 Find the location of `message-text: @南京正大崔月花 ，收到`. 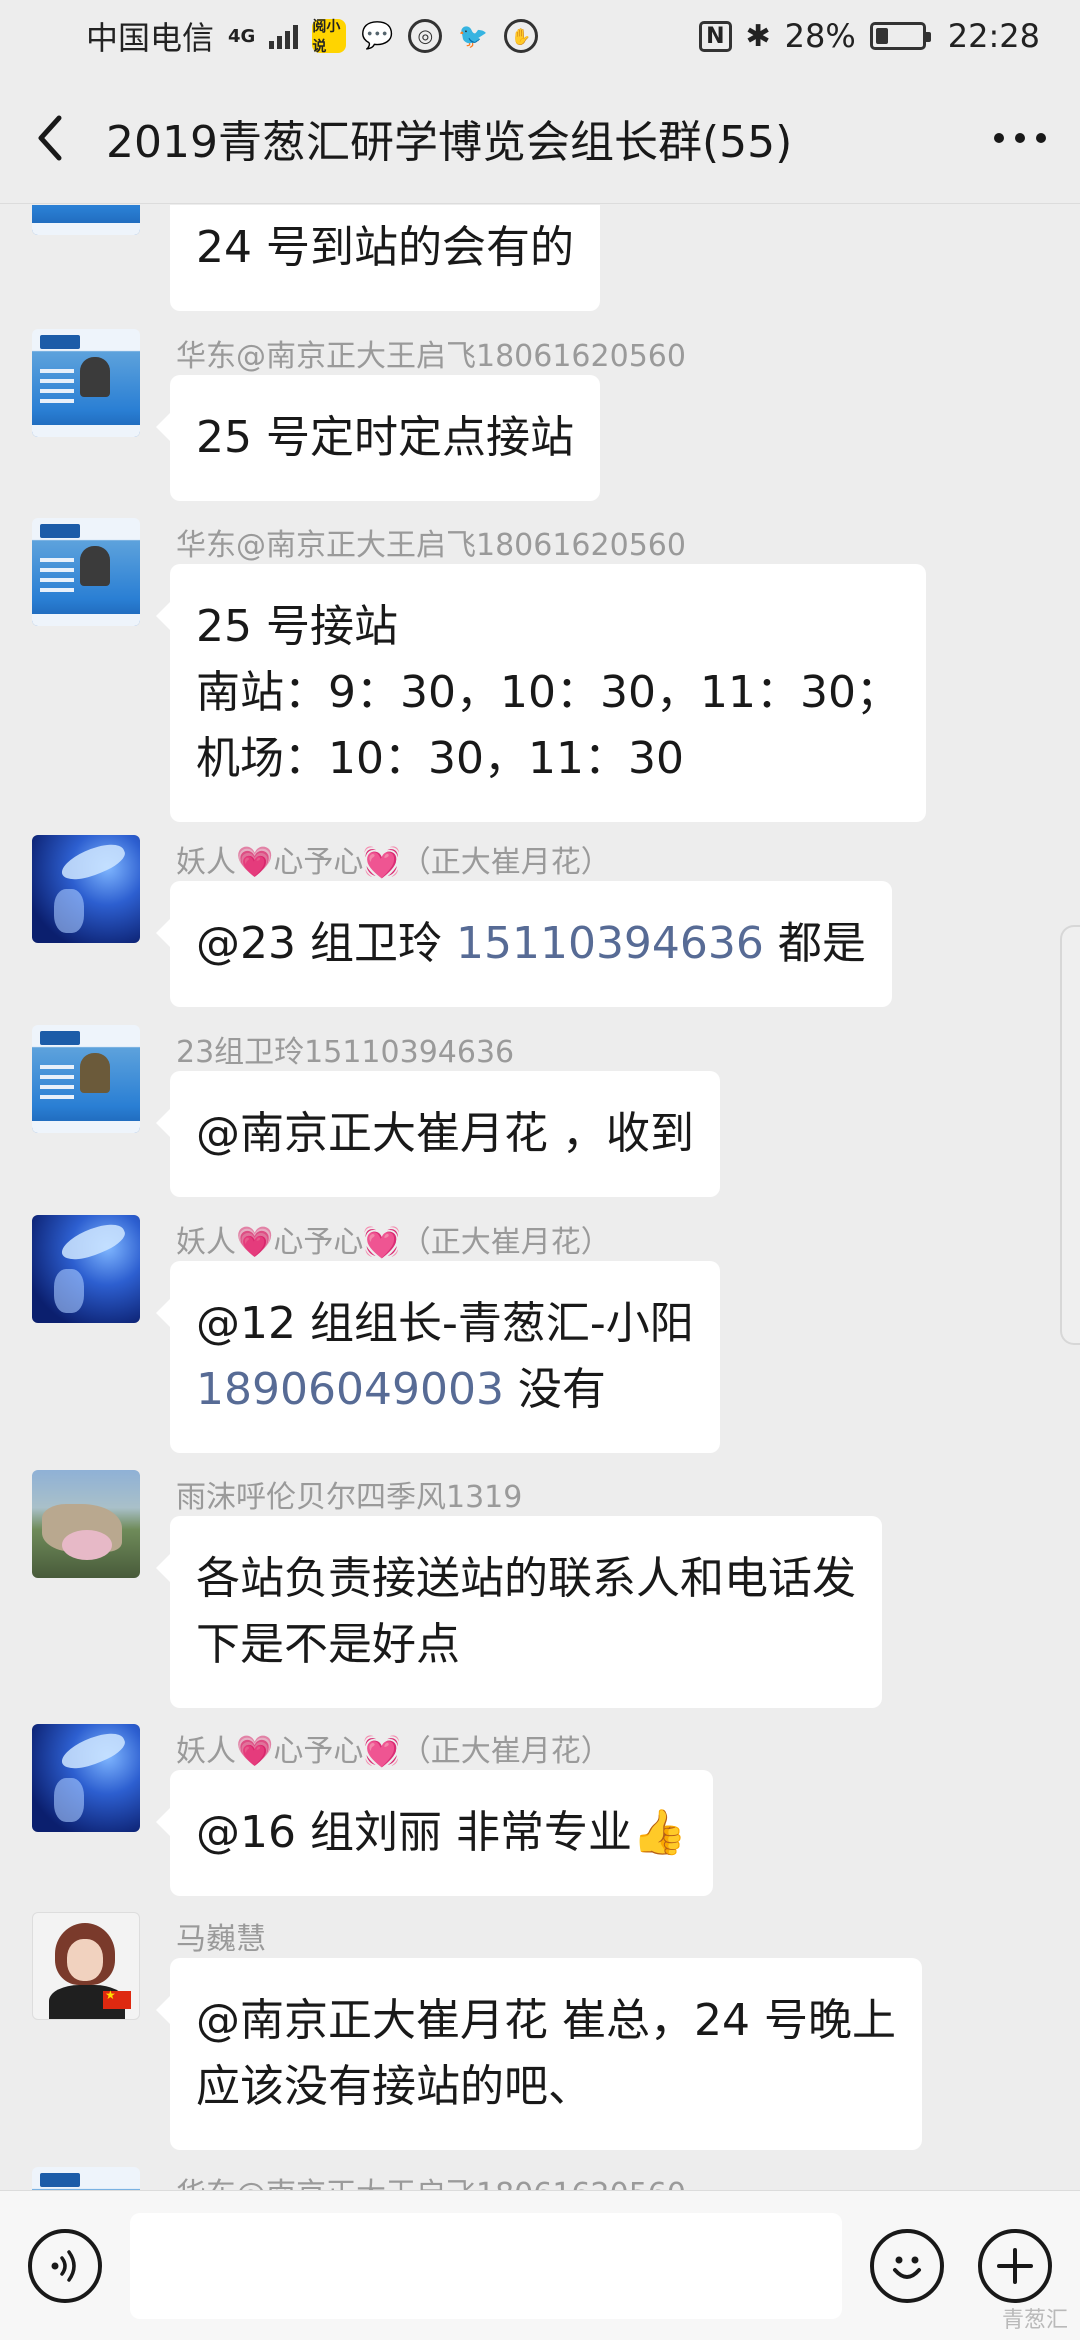

message-text: @南京正大崔月花 ，收到 is located at coordinates (445, 1133).